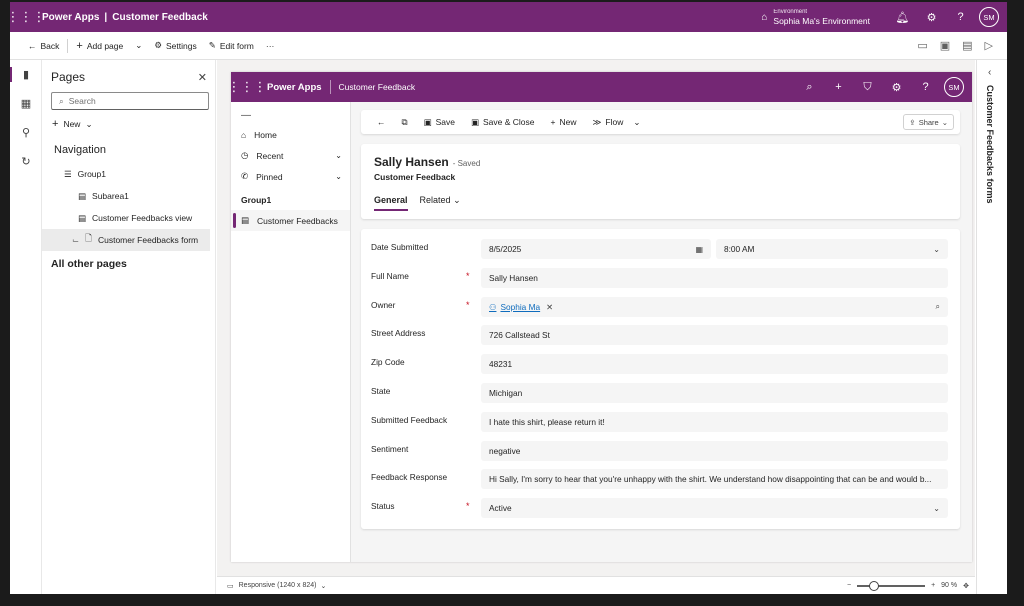 This screenshot has width=1024, height=606. I want to click on inner-help-icon: ?, so click(925, 87).